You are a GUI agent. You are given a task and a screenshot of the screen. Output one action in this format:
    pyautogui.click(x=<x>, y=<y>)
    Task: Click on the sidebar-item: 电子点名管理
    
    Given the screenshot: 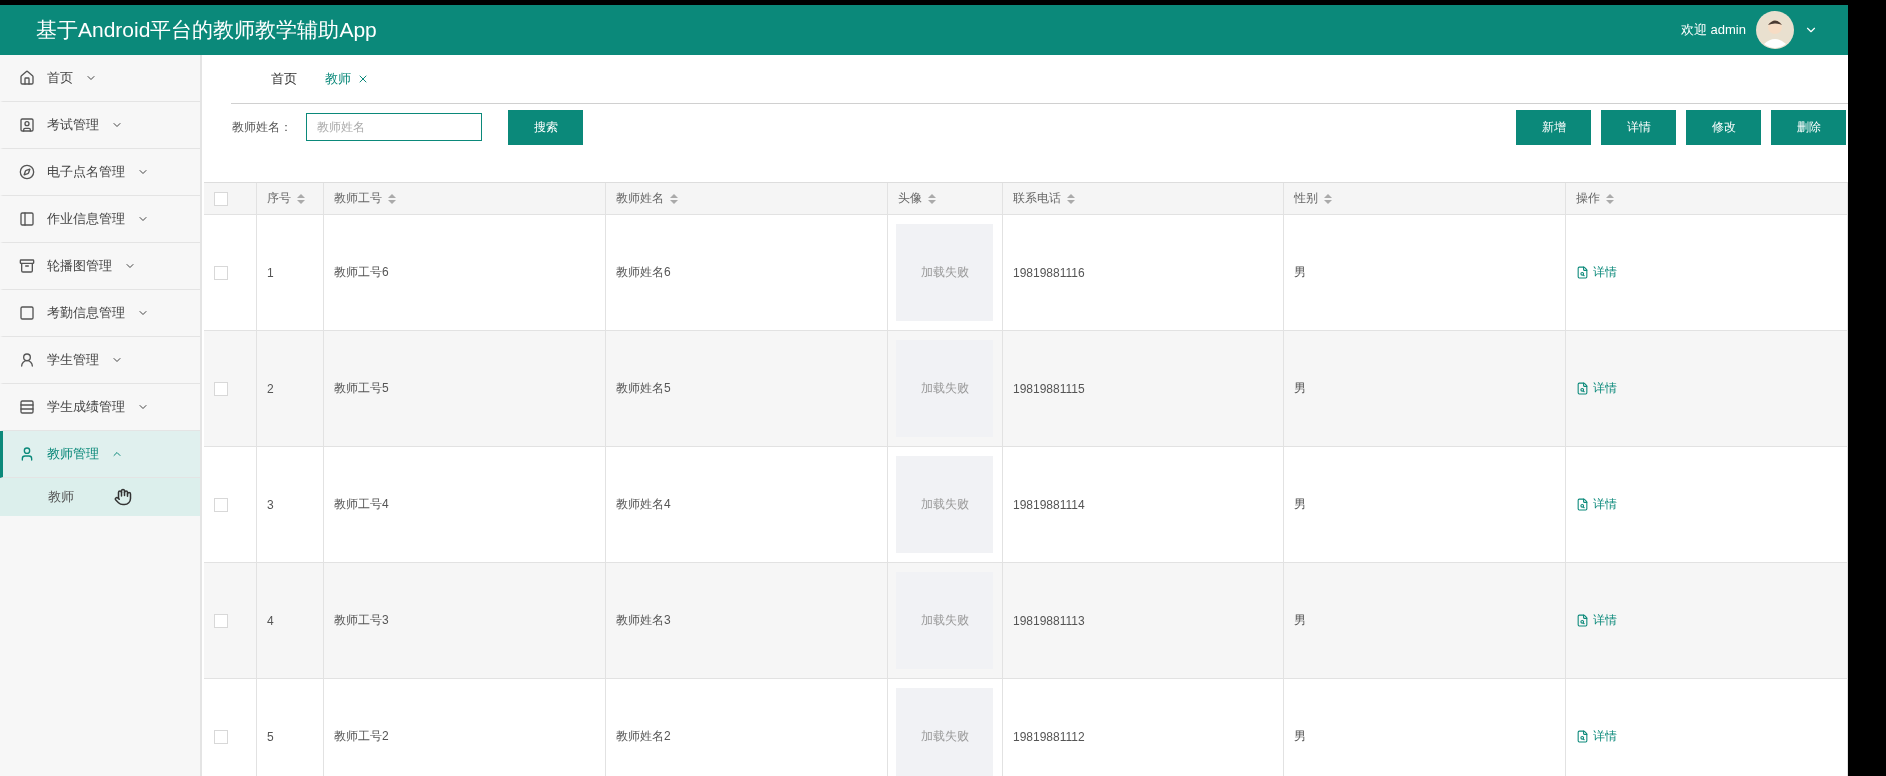 What is the action you would take?
    pyautogui.click(x=100, y=172)
    